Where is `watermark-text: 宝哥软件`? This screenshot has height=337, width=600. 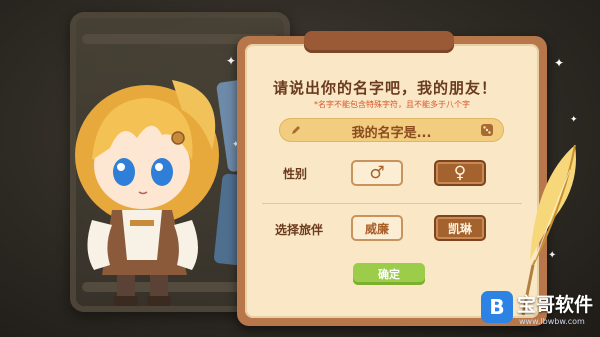
watermark-text: 宝哥软件 is located at coordinates (555, 305).